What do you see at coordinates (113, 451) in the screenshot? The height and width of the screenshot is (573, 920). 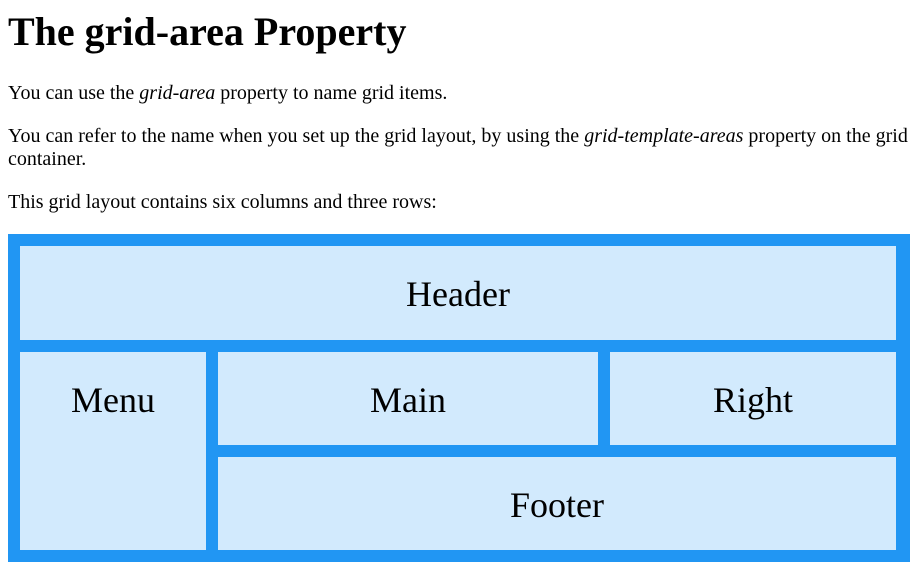 I see `grid-item-menu: Menu` at bounding box center [113, 451].